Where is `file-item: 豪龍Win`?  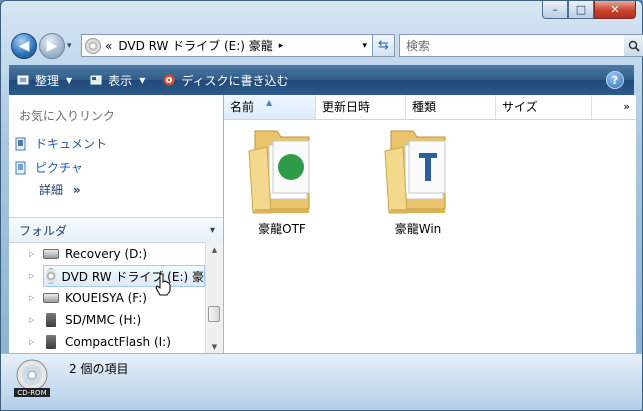 file-item: 豪龍Win is located at coordinates (418, 180).